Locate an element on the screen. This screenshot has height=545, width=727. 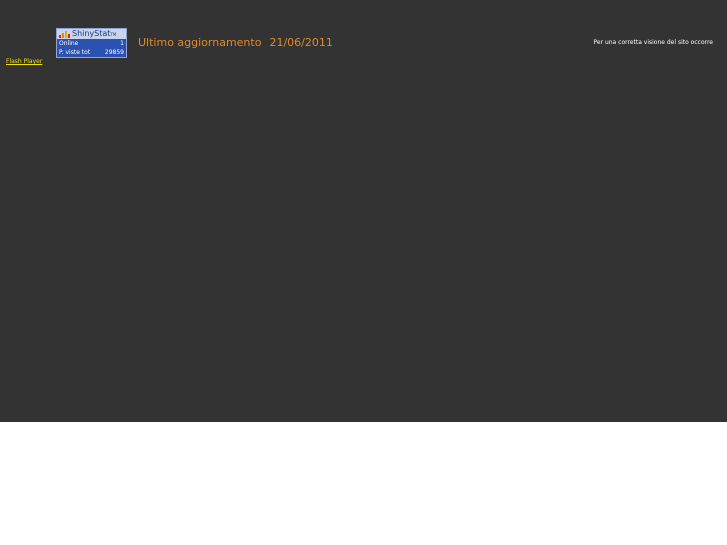
bar-chart-icon is located at coordinates (64, 34).